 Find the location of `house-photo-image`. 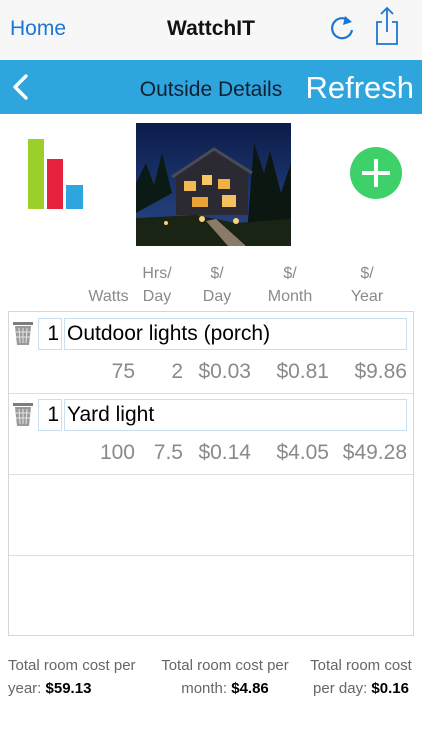

house-photo-image is located at coordinates (213, 184).